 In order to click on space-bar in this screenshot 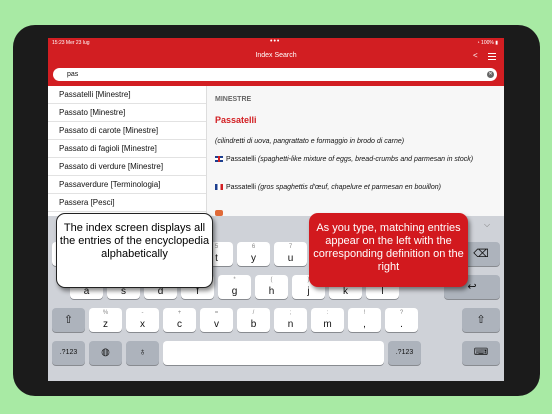, I will do `click(273, 353)`.